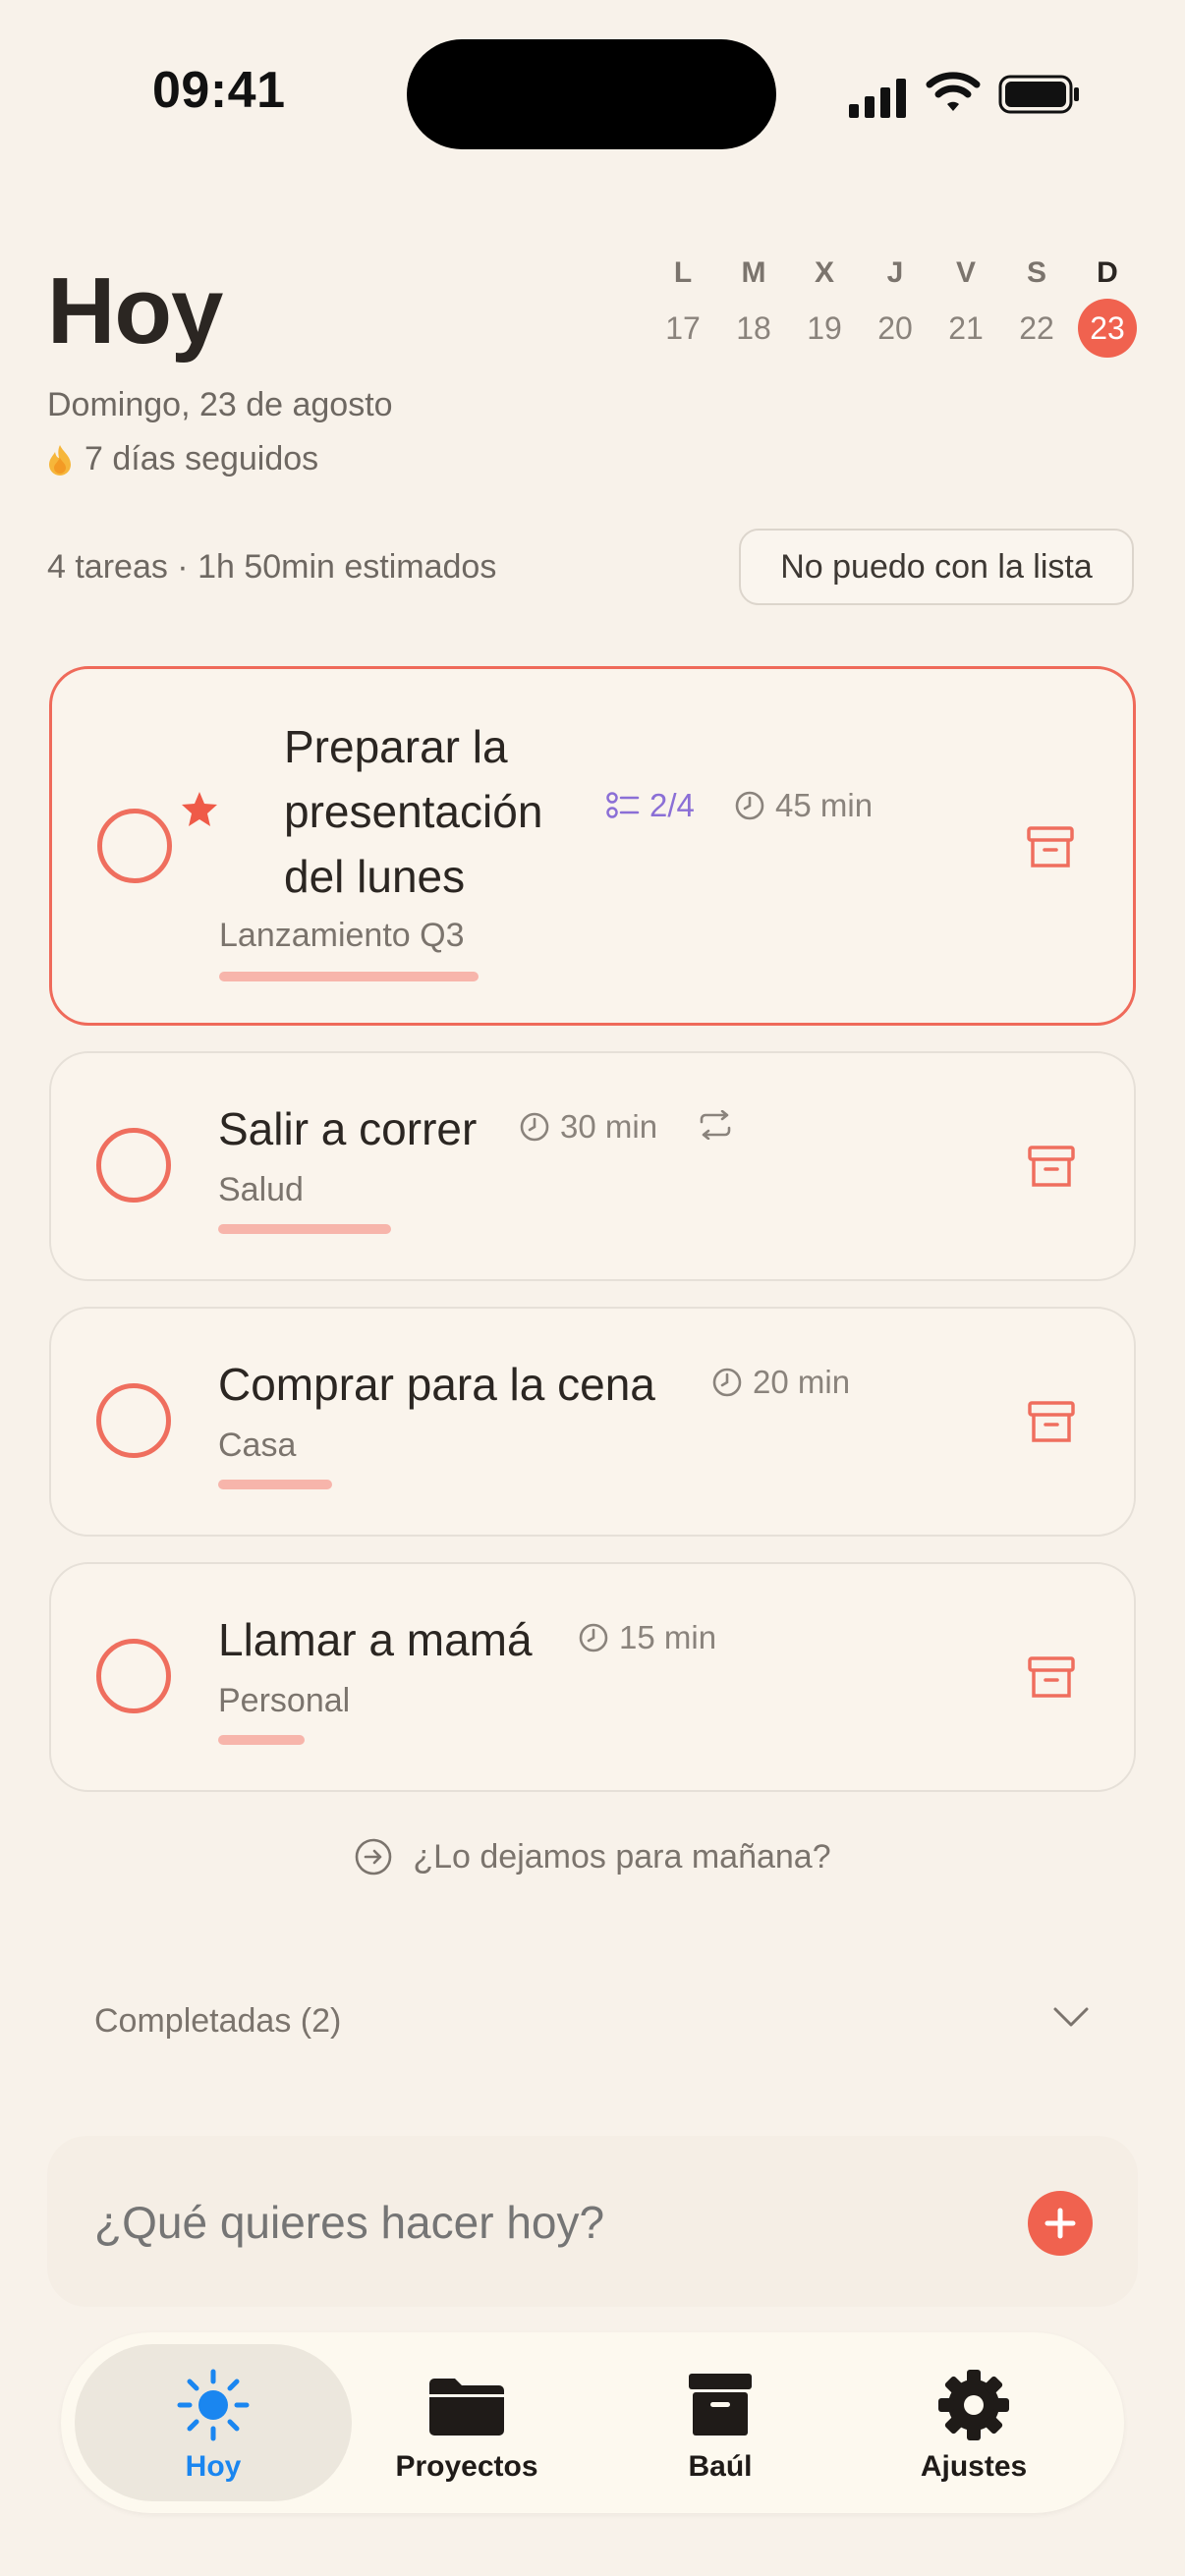  Describe the element at coordinates (200, 809) in the screenshot. I see `star-icon` at that location.